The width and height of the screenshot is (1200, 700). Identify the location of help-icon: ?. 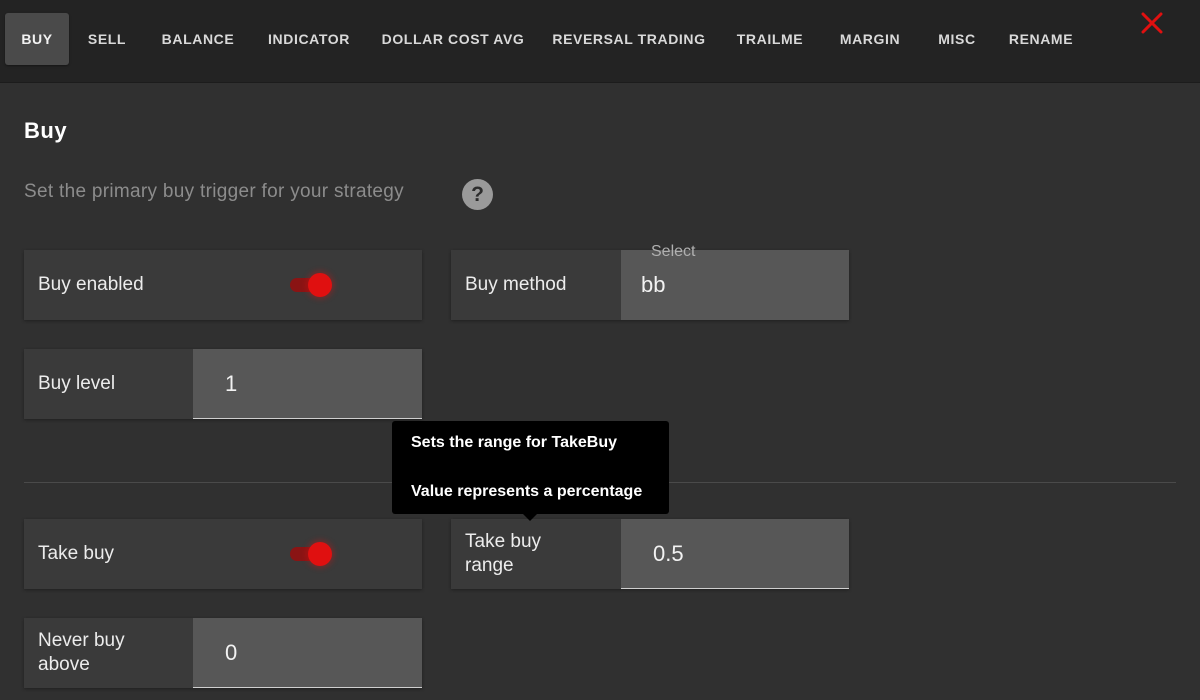
(477, 194).